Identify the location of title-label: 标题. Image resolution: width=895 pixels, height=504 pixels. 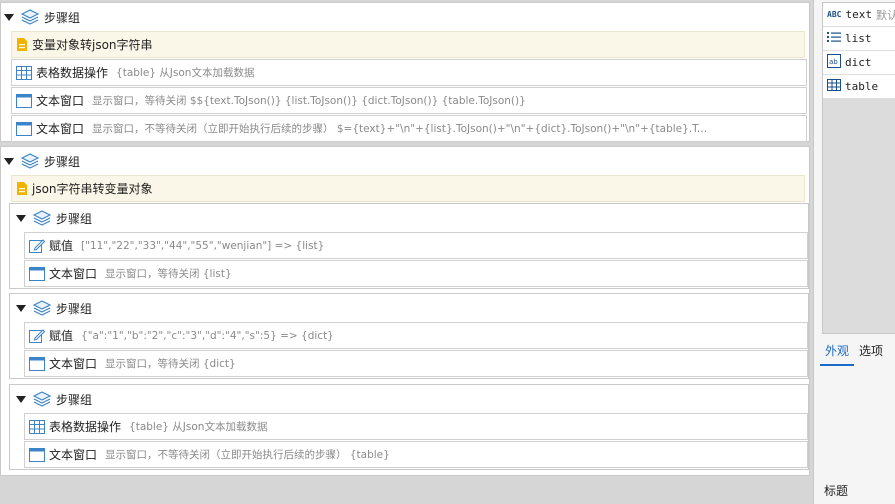
(836, 491).